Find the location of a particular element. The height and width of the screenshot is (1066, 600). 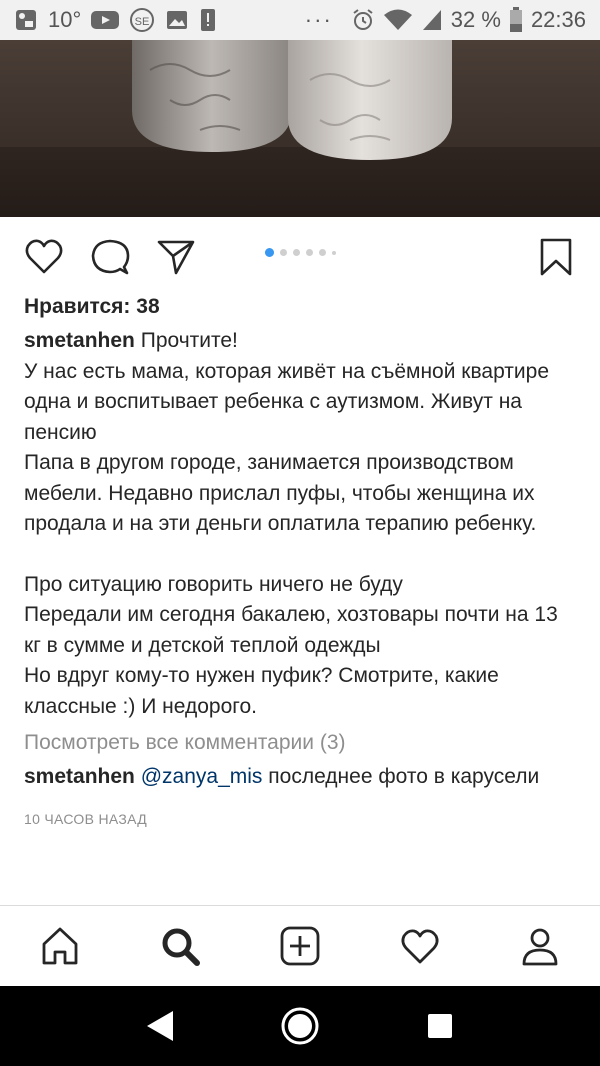

nav-home is located at coordinates (60, 946).